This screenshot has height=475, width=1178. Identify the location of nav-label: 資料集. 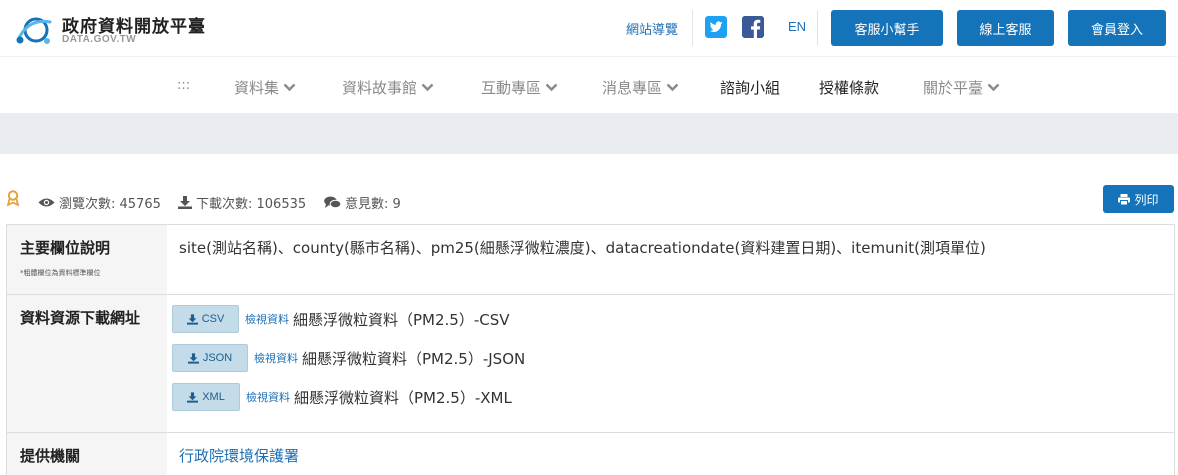
(257, 88).